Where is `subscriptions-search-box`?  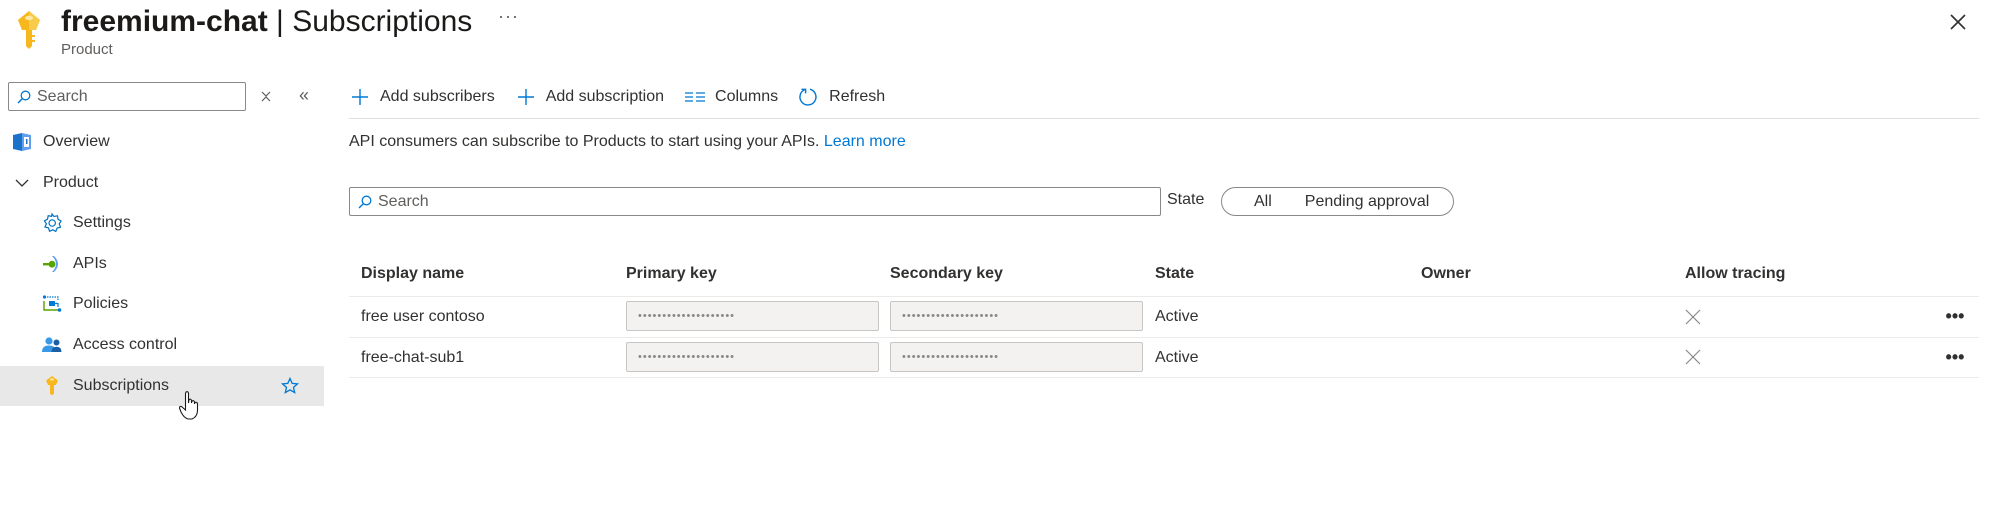
subscriptions-search-box is located at coordinates (755, 201).